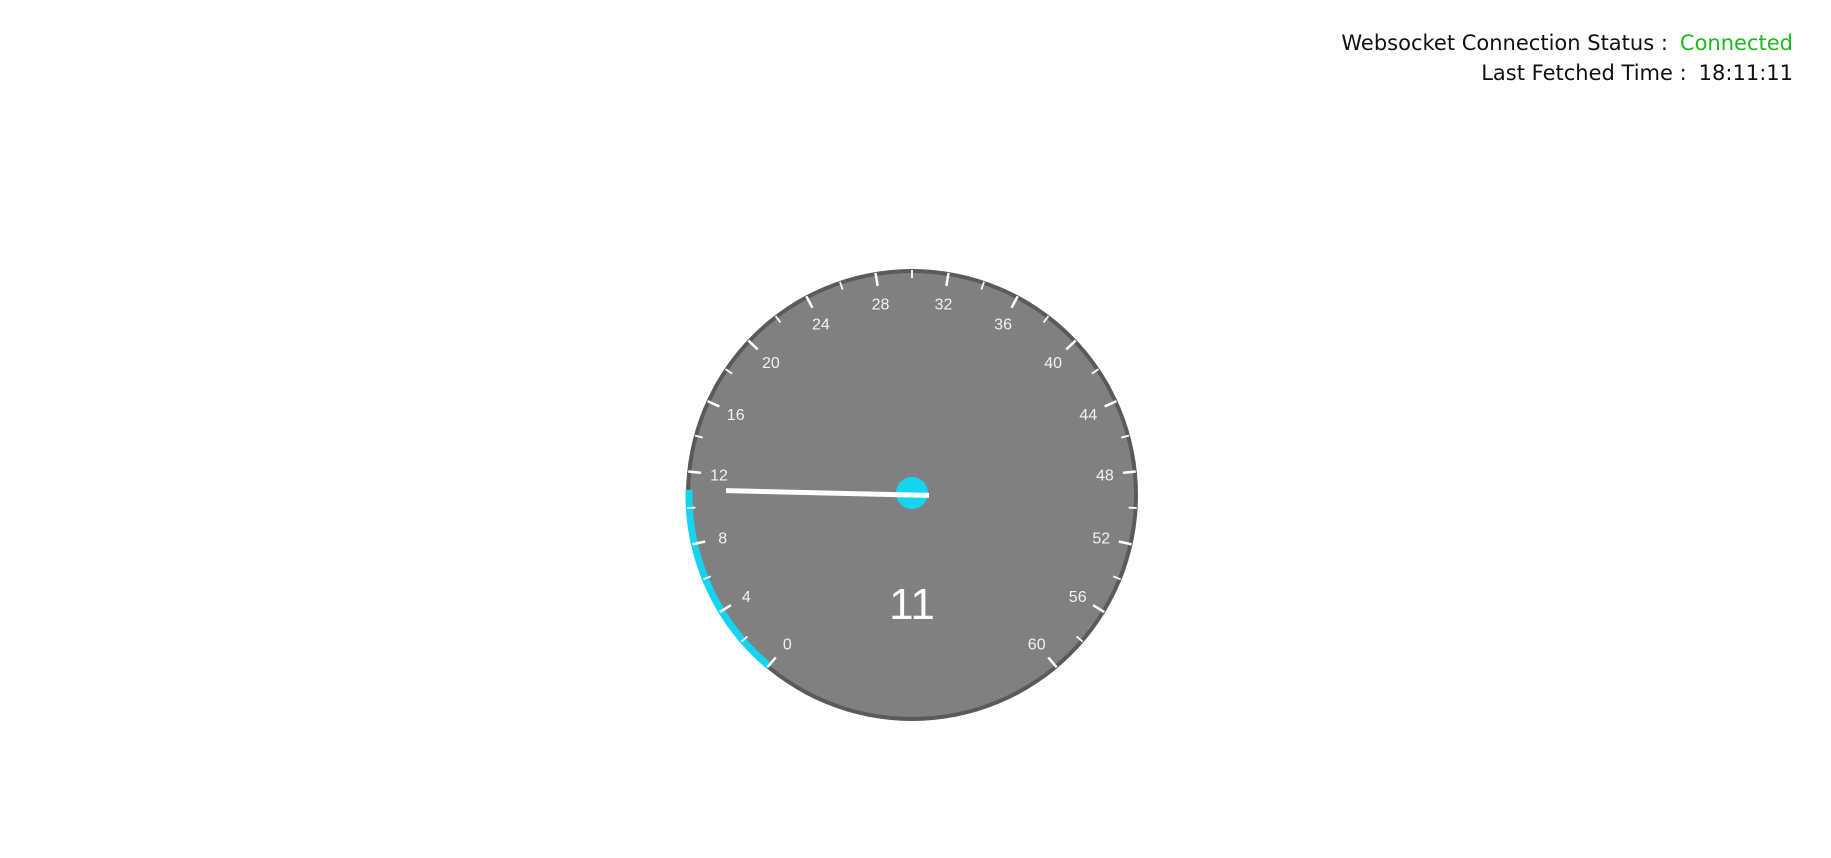  I want to click on tick-label: 28, so click(881, 305).